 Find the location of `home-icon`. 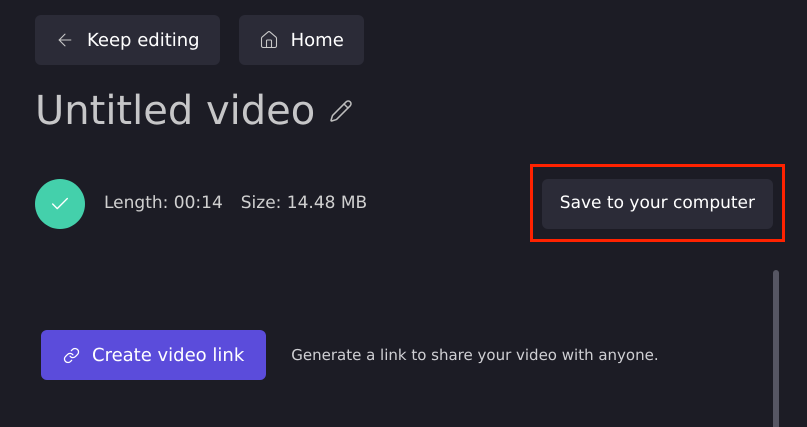

home-icon is located at coordinates (268, 40).